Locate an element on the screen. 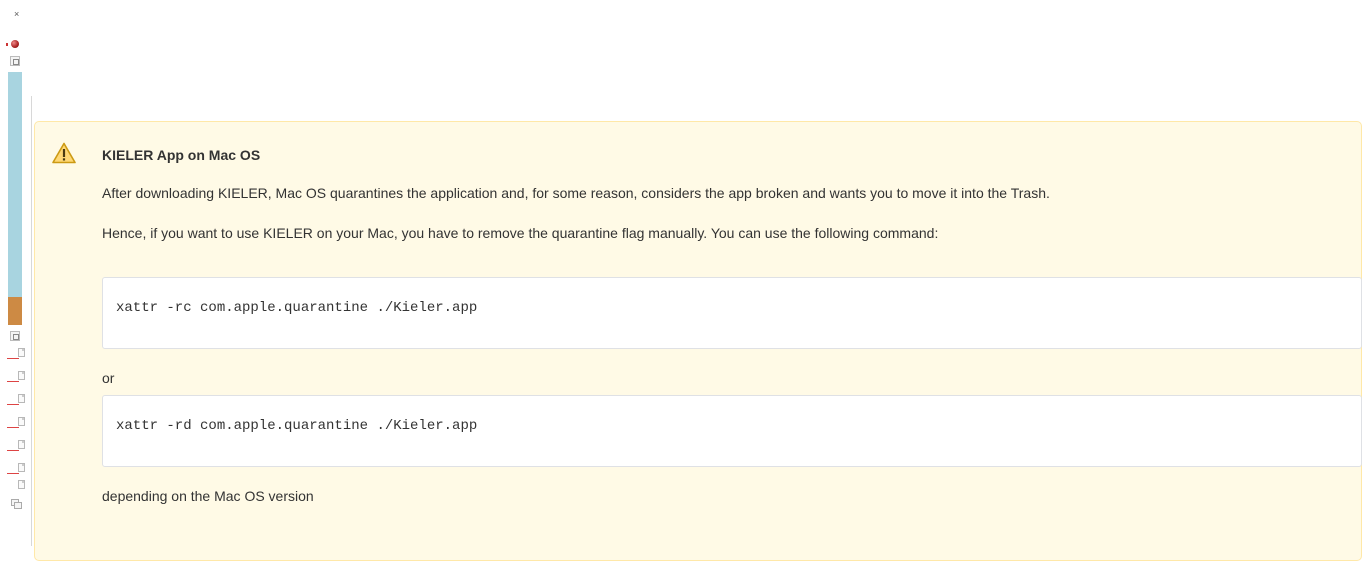 The image size is (1366, 561). marker-tick is located at coordinates (7, 44).